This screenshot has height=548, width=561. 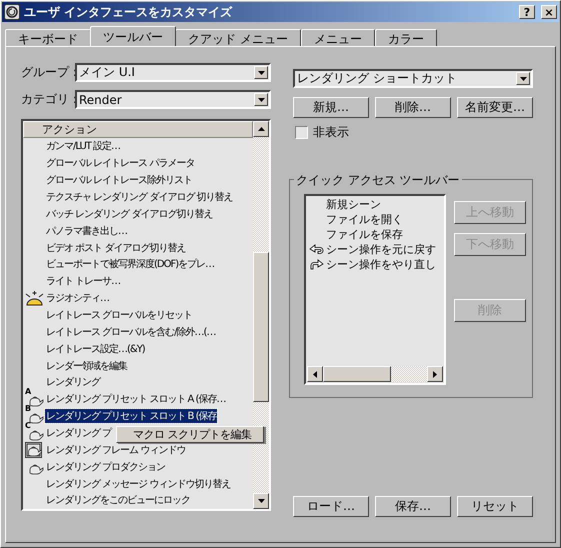 What do you see at coordinates (261, 315) in the screenshot?
I see `scrollbar` at bounding box center [261, 315].